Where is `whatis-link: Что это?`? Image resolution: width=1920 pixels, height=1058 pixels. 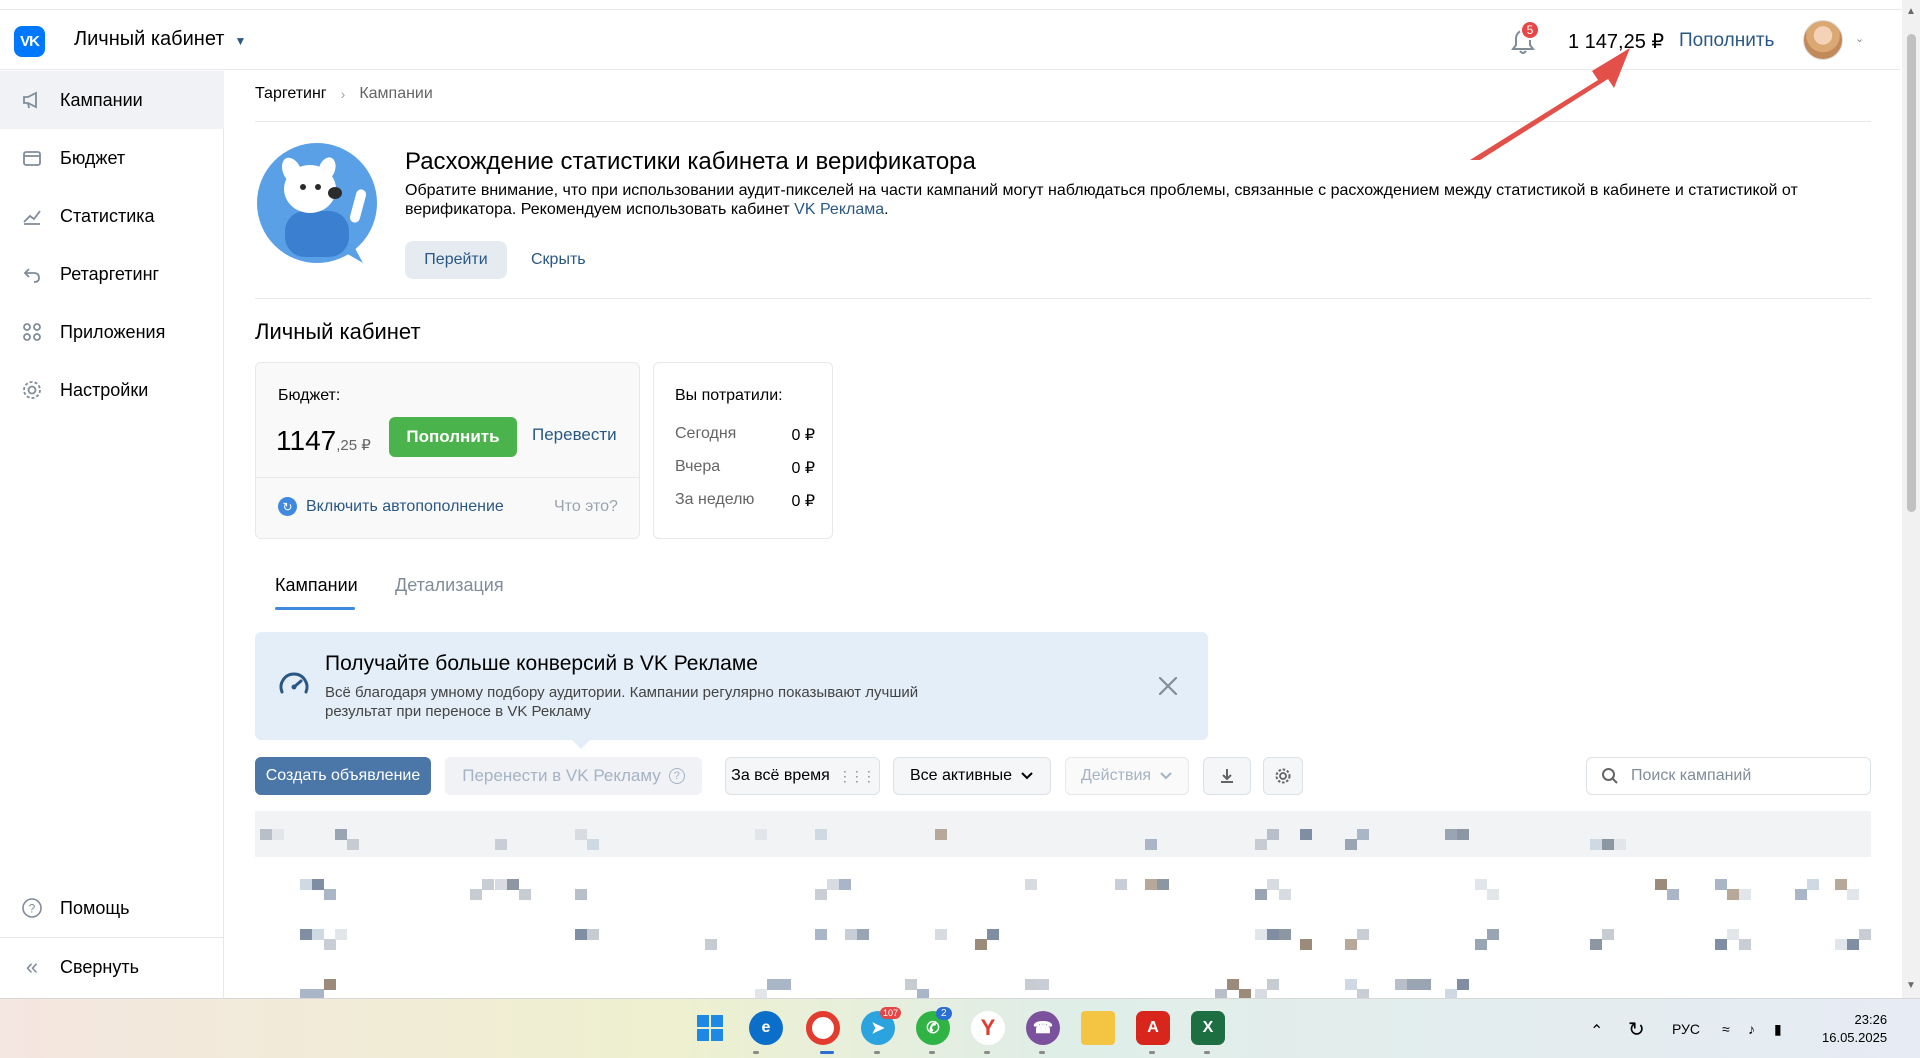 whatis-link: Что это? is located at coordinates (586, 507).